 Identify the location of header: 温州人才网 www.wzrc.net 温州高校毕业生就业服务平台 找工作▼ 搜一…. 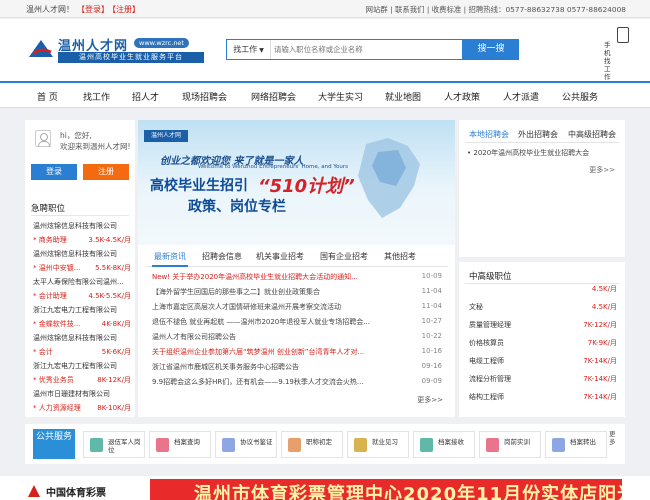
(325, 50).